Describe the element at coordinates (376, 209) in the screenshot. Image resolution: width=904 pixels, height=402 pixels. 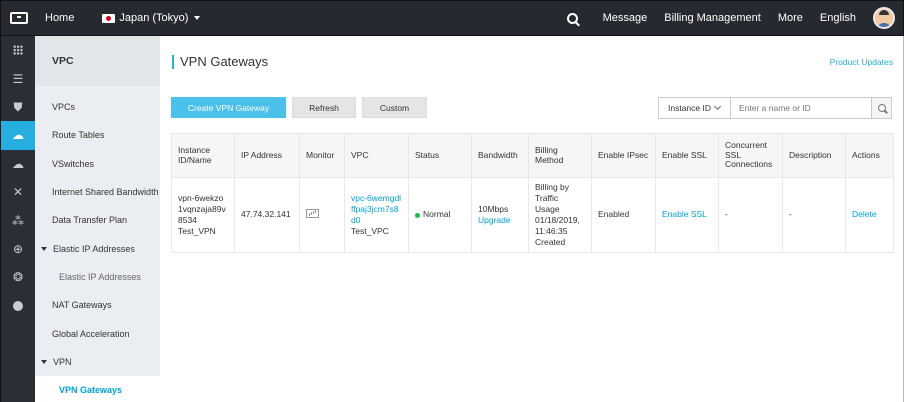
I see `vpc-id-link: vpc-6wemgdlffpaj3jcm7s8d0` at that location.